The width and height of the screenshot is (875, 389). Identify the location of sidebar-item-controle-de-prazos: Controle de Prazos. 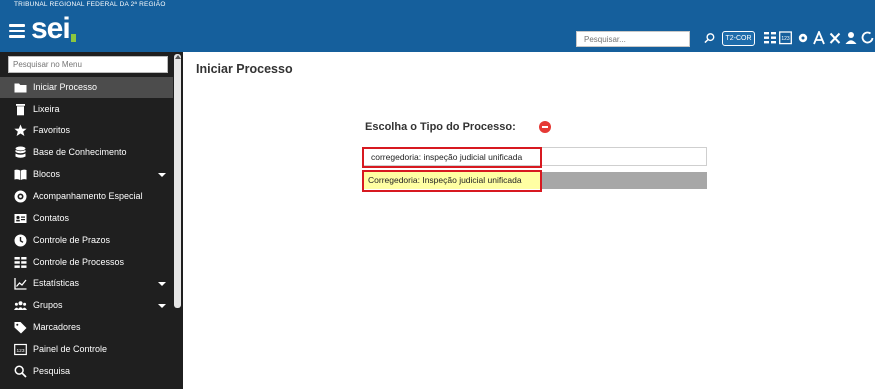
(86, 240).